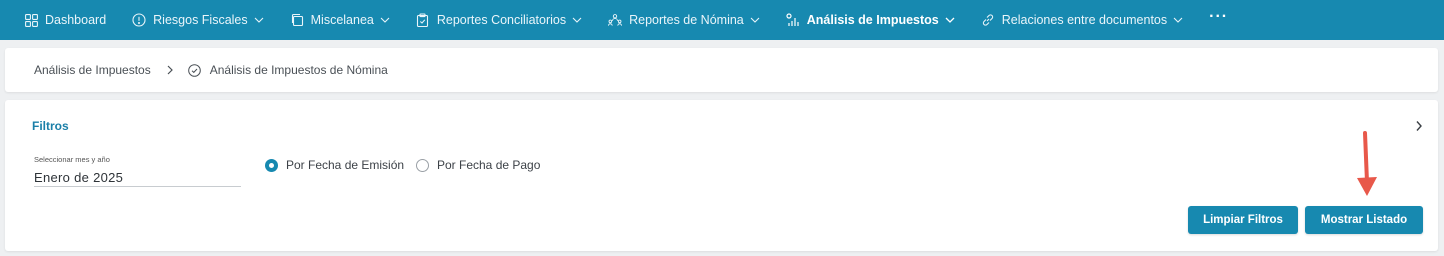  I want to click on nav-label-analisis-impuestos: Análisis de Impuestos, so click(872, 20).